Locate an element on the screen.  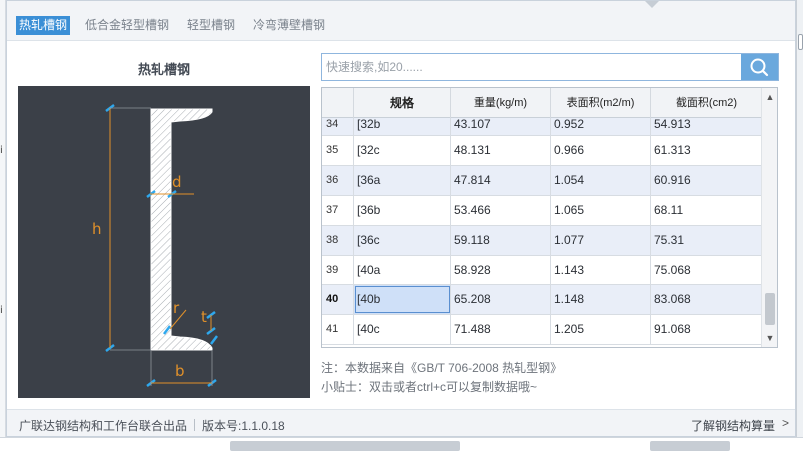
search-button is located at coordinates (759, 67).